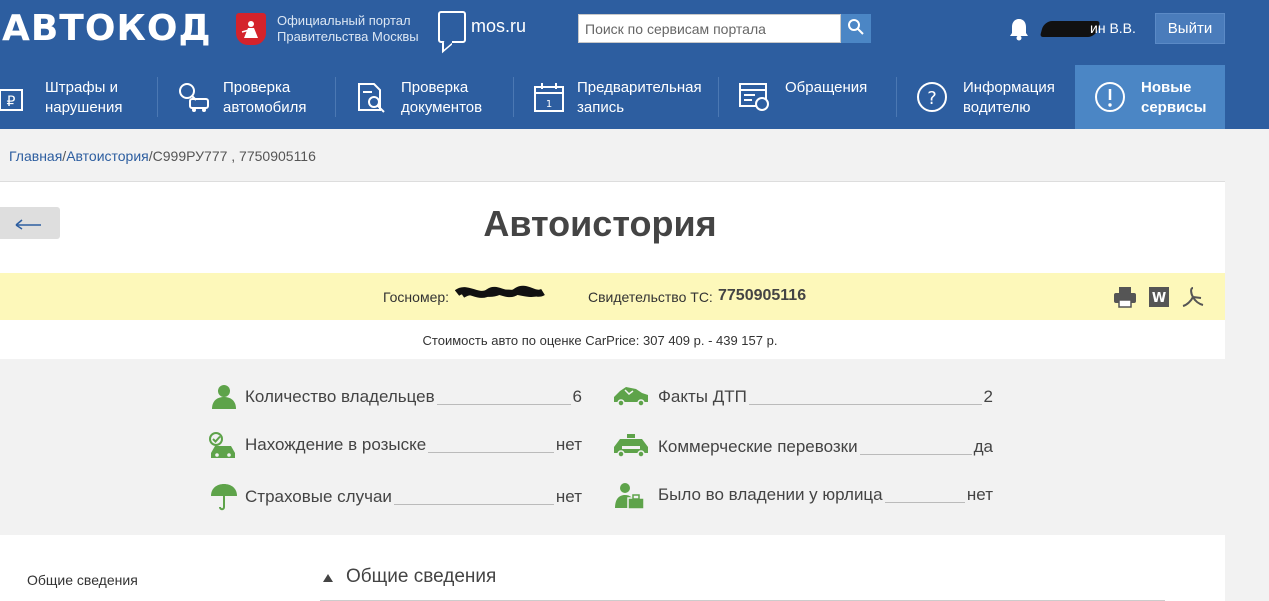  What do you see at coordinates (1110, 97) in the screenshot?
I see `exclamation-icon` at bounding box center [1110, 97].